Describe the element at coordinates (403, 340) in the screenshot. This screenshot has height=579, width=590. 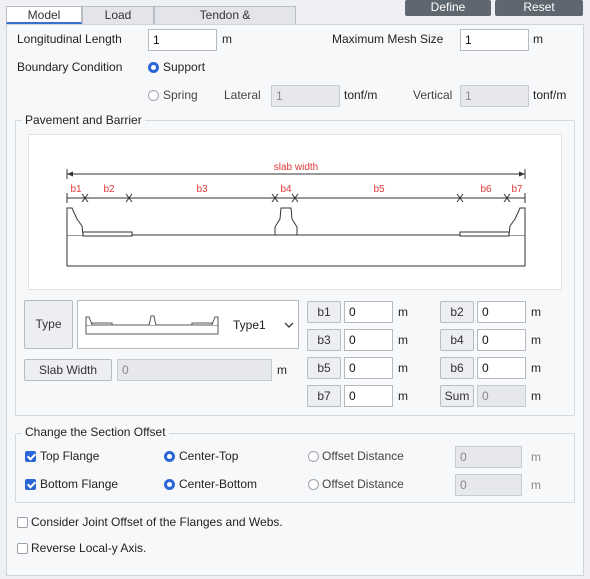
I see `b3-unit: m` at that location.